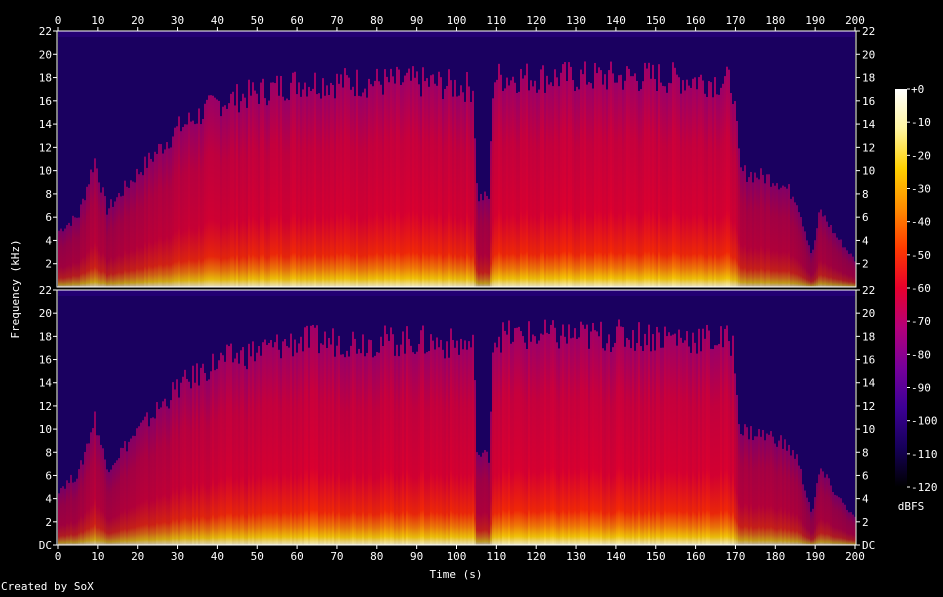  Describe the element at coordinates (45, 336) in the screenshot. I see `y-tick-label-left: 18` at that location.